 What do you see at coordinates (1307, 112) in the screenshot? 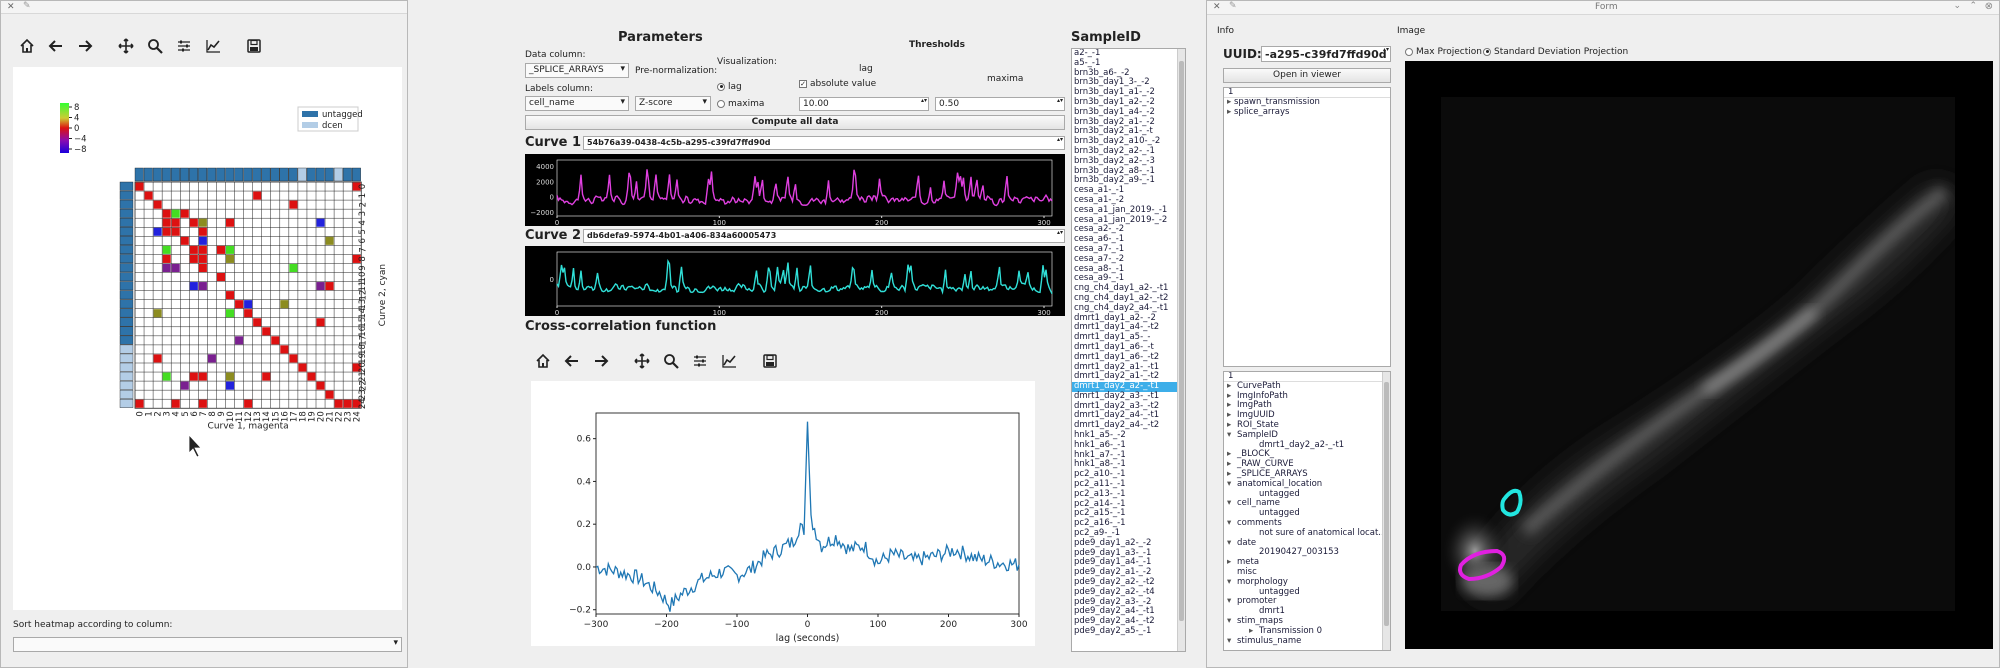
I see `tree1-item: ▸ splice_arrays` at bounding box center [1307, 112].